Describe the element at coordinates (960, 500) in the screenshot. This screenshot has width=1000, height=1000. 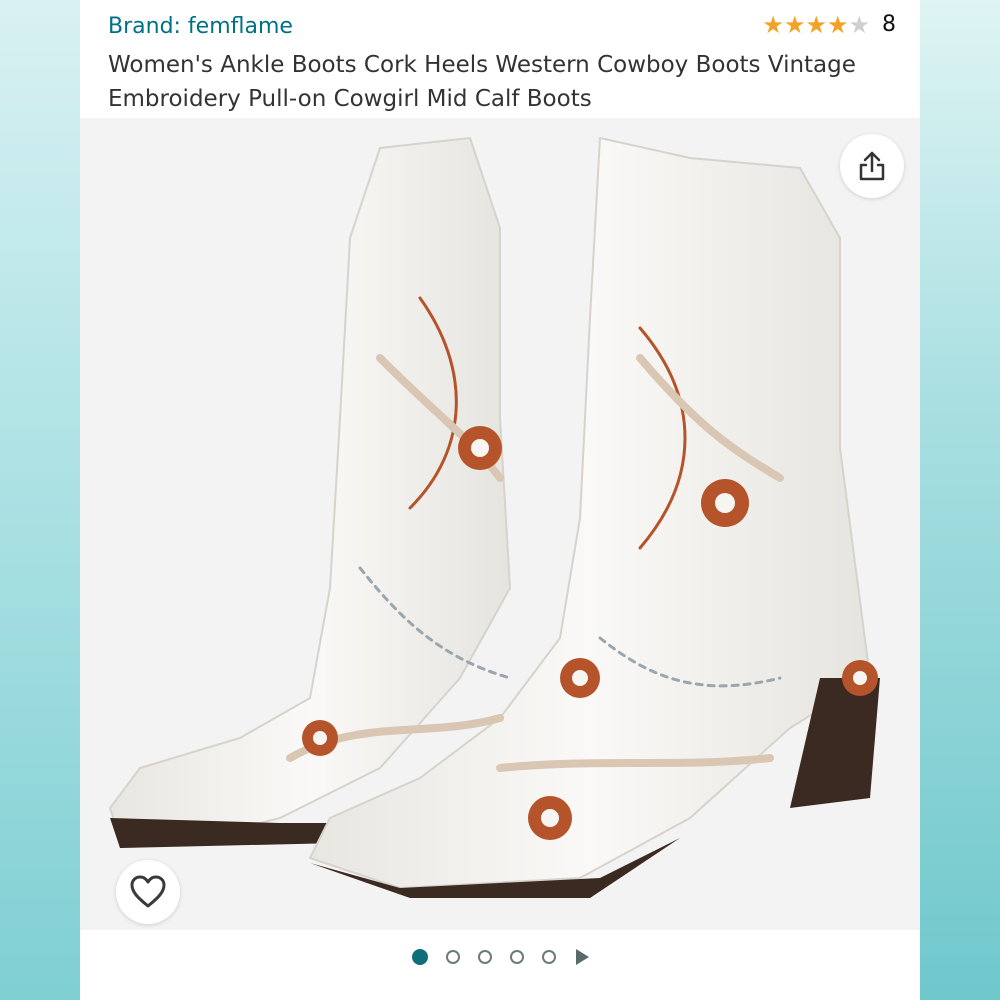
I see `background-right` at that location.